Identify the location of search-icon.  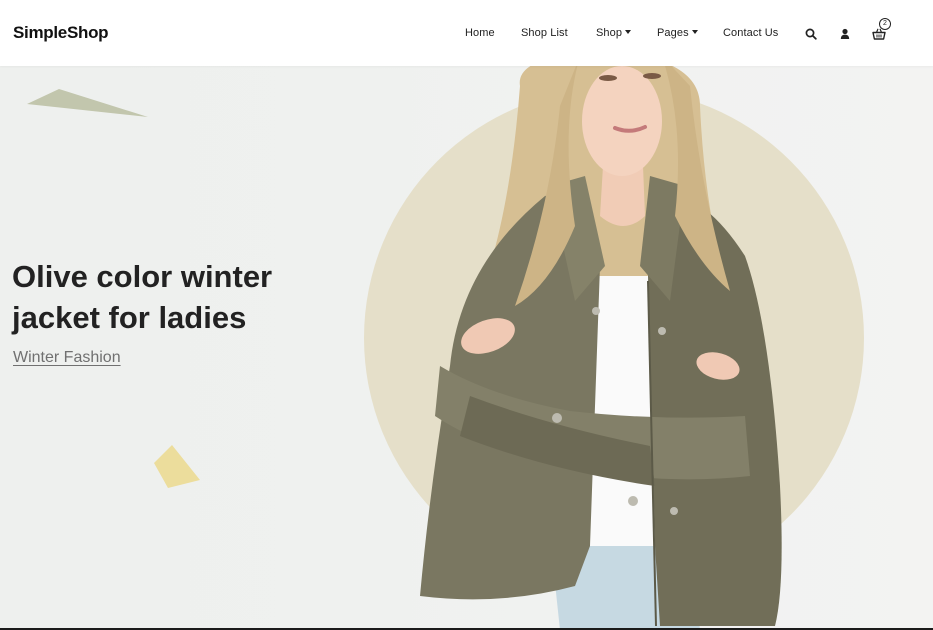
(812, 34).